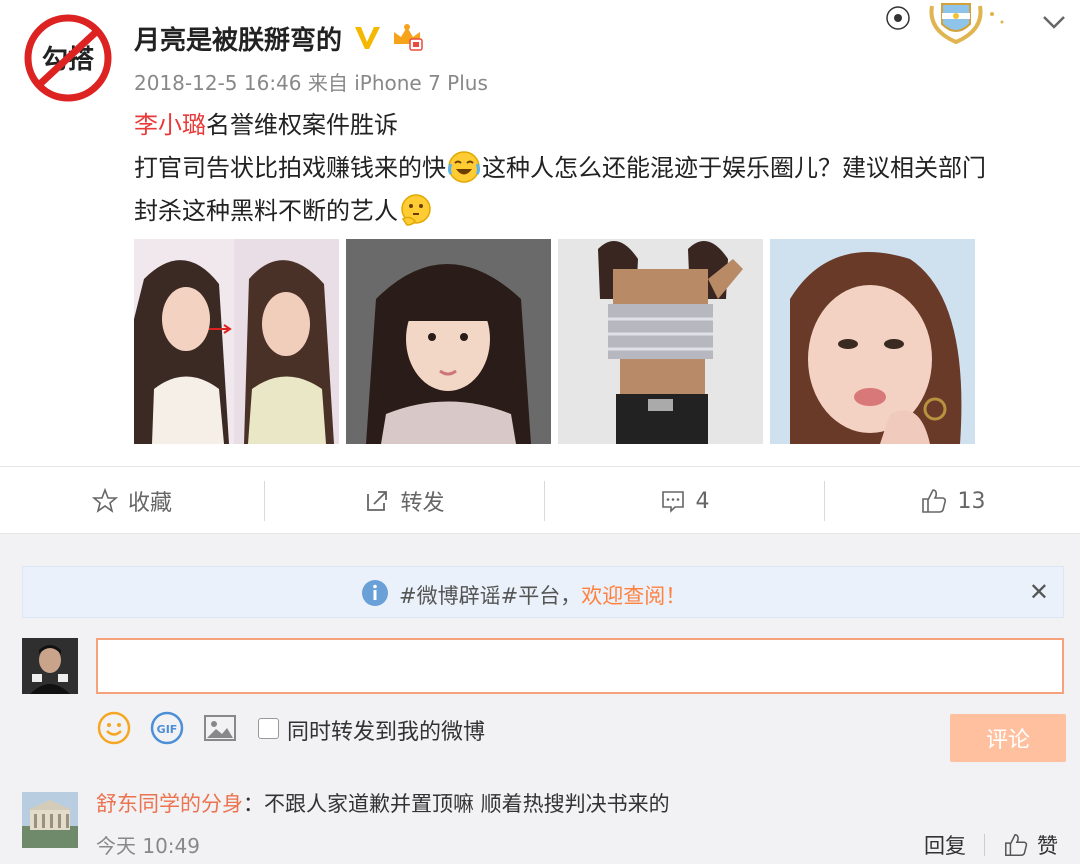 Image resolution: width=1080 pixels, height=864 pixels. Describe the element at coordinates (386, 730) in the screenshot. I see `also-repost-label: 同时转发到我的微博` at that location.